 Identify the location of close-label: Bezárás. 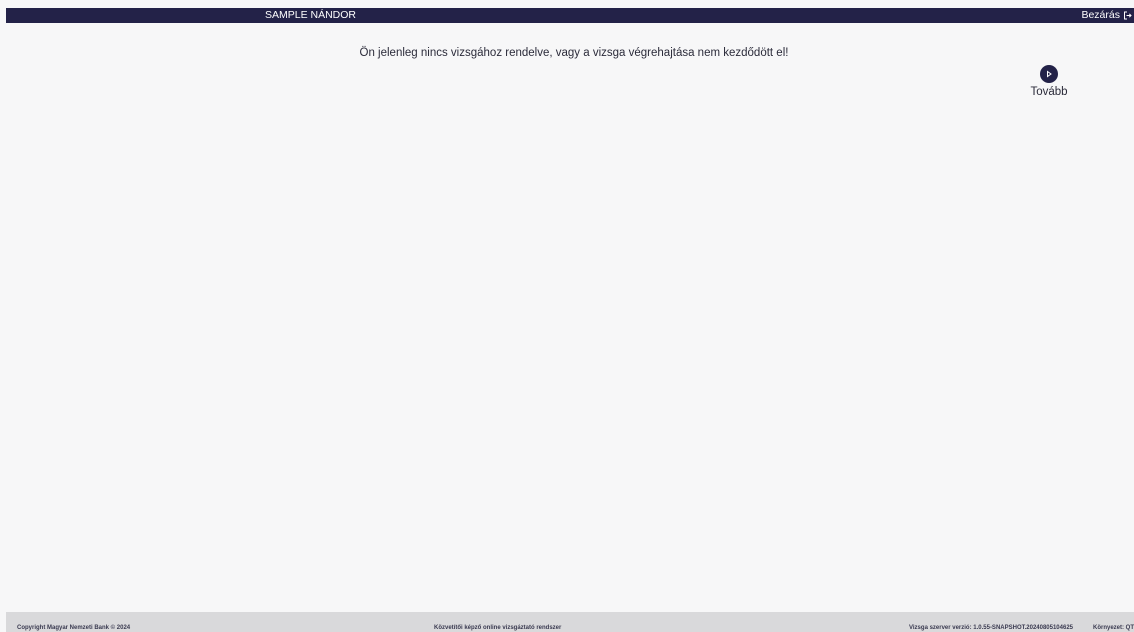
(1100, 15).